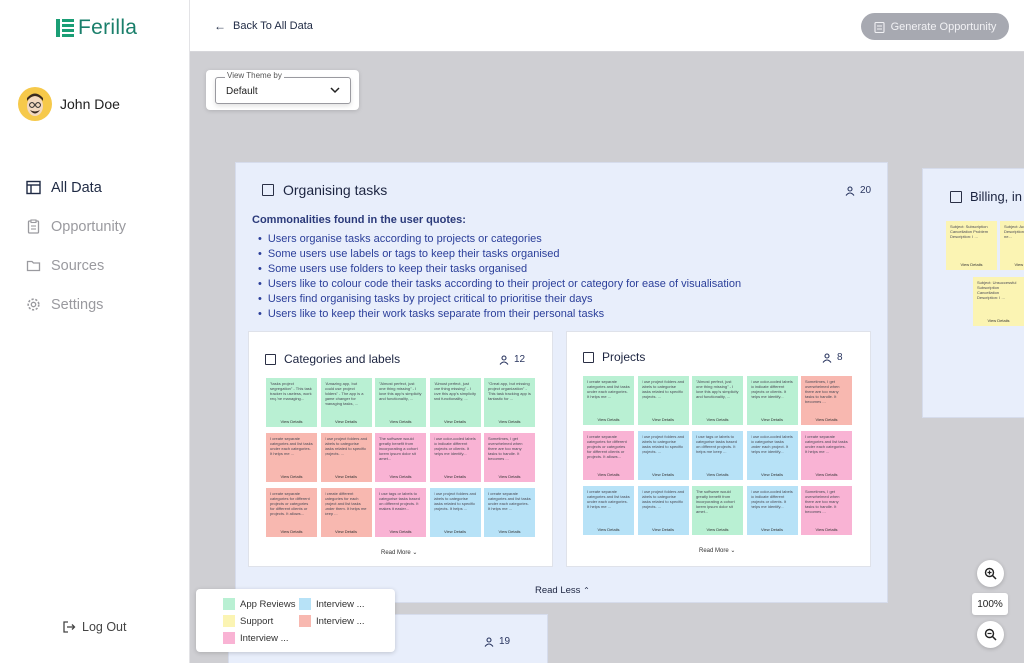  What do you see at coordinates (866, 190) in the screenshot?
I see `cluster-count-value: 20` at bounding box center [866, 190].